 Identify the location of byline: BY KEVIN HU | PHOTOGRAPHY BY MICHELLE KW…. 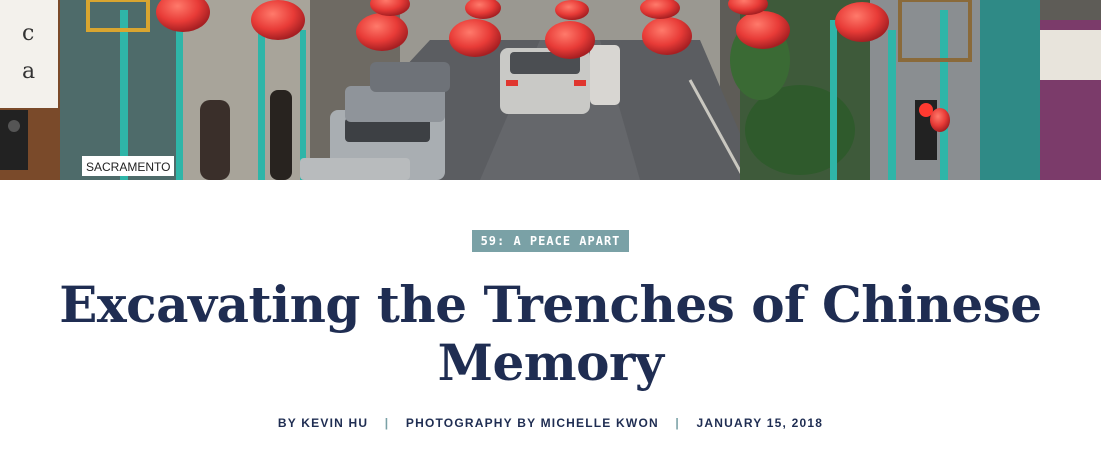
(550, 423).